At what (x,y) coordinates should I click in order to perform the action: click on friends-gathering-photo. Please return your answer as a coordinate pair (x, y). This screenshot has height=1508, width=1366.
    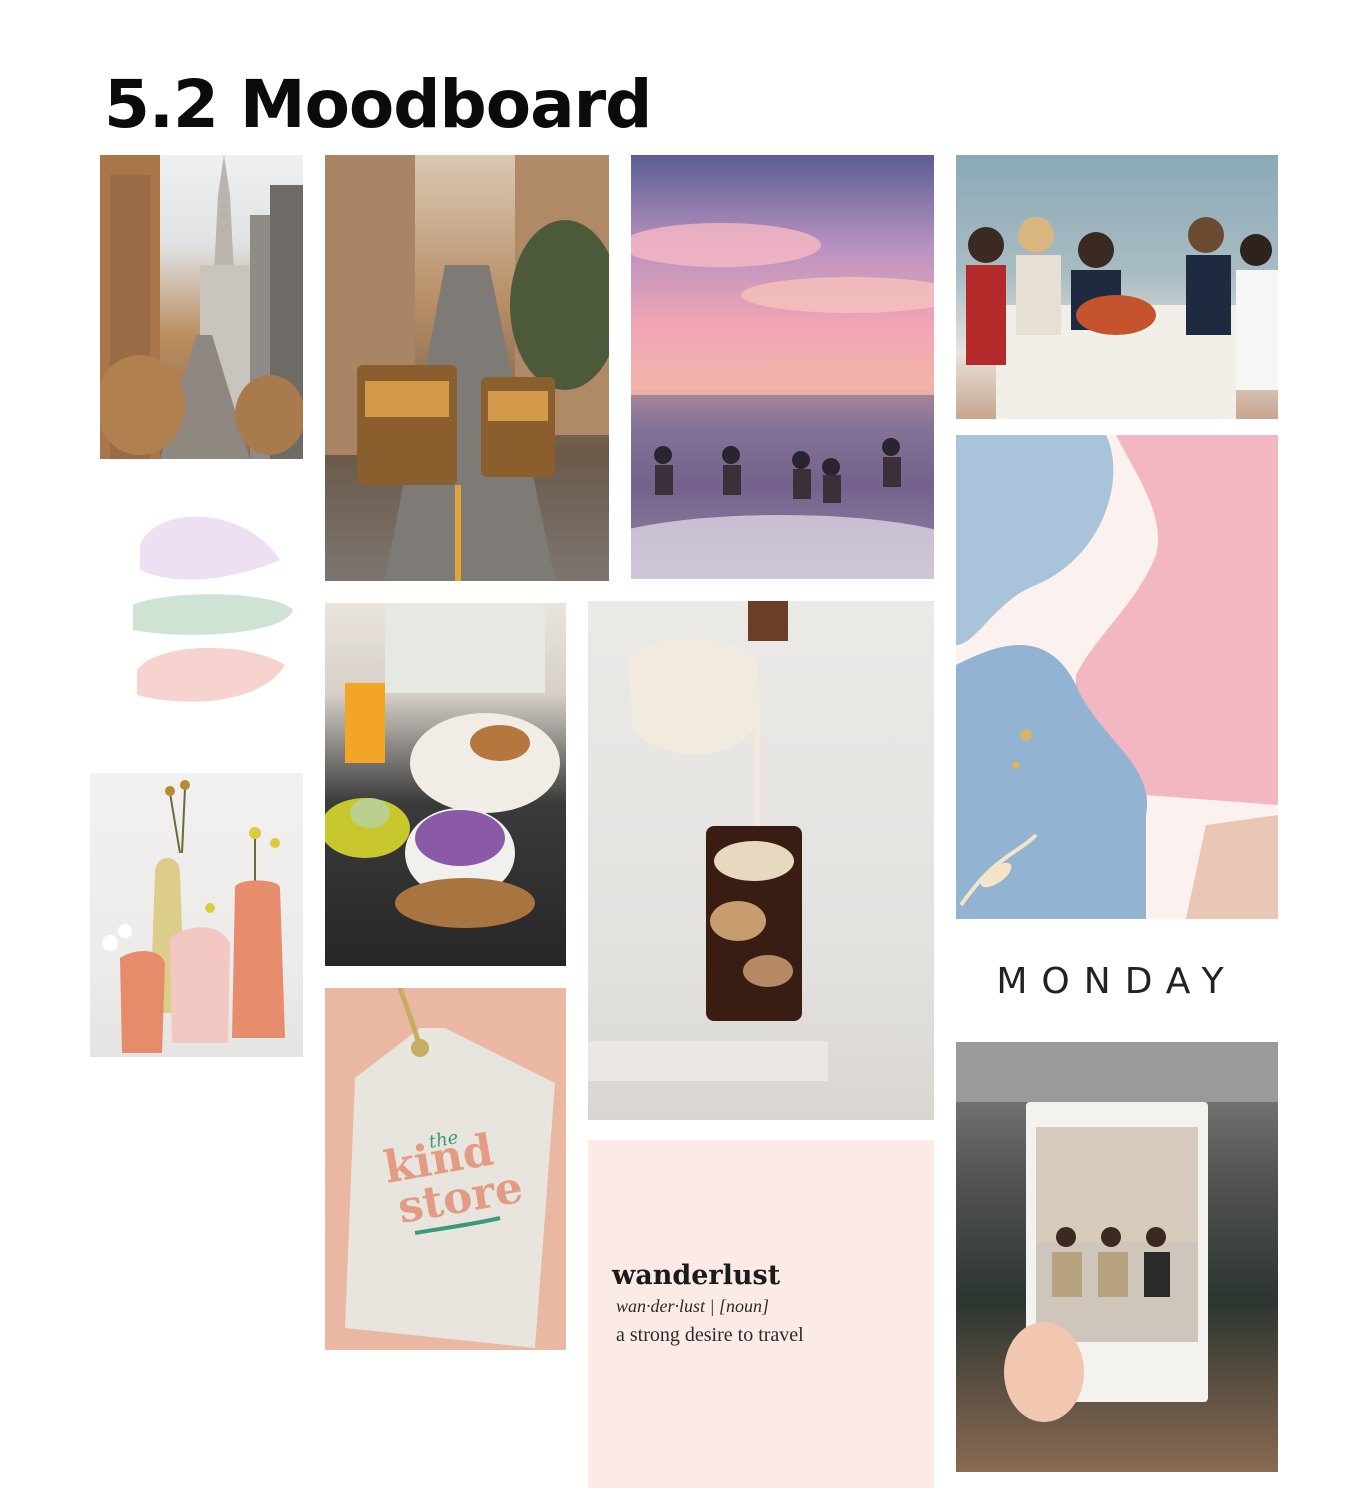
    Looking at the image, I should click on (1117, 287).